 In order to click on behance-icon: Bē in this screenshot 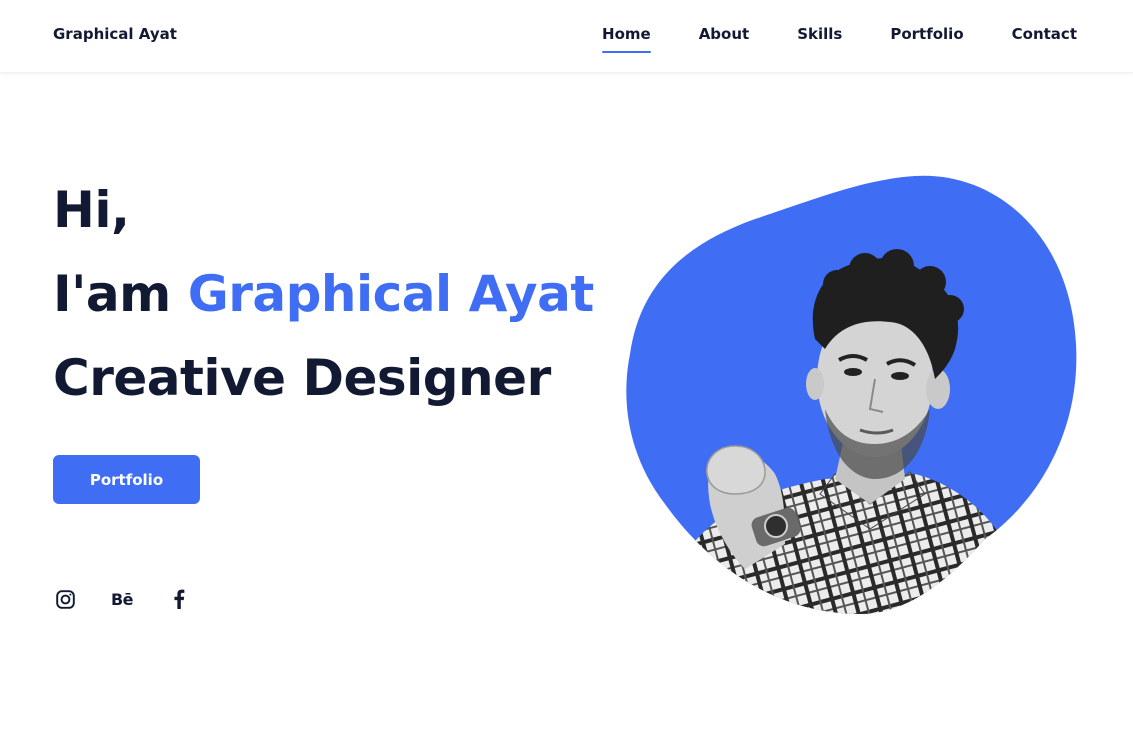, I will do `click(122, 599)`.